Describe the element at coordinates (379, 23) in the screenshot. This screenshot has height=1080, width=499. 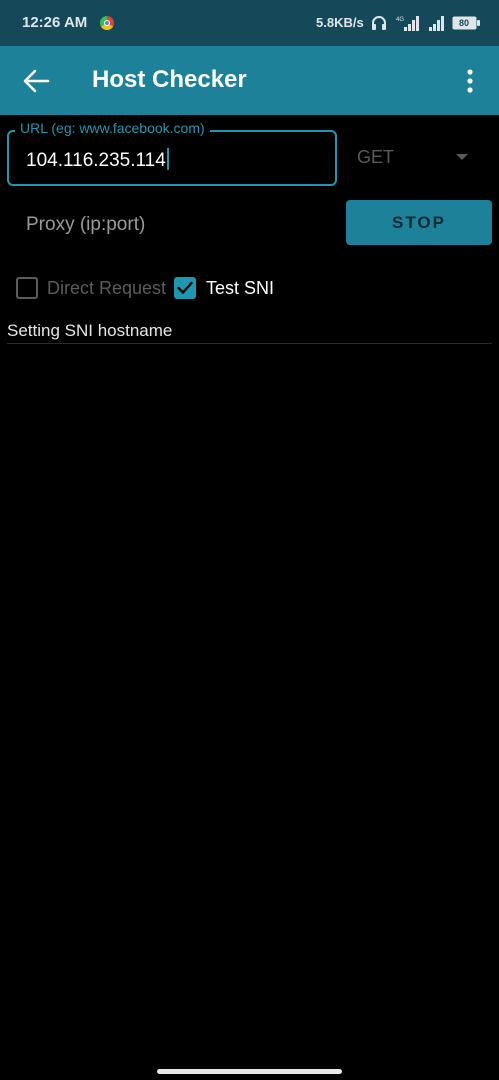
I see `headphone-icon` at that location.